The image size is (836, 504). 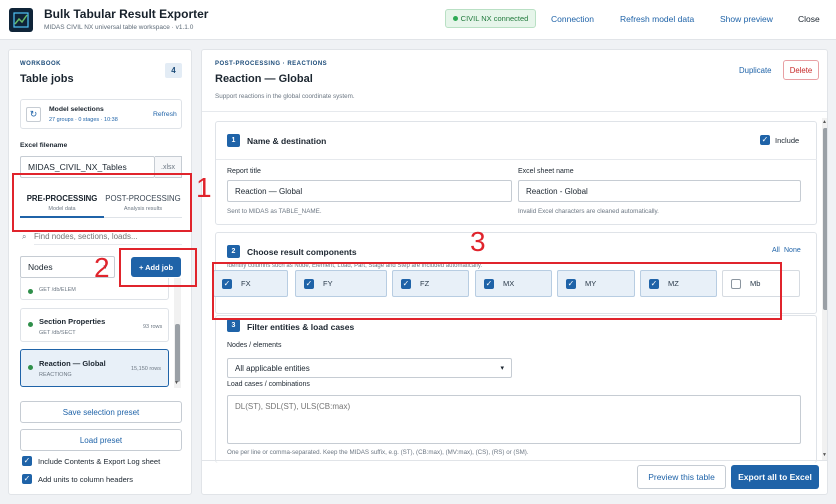 What do you see at coordinates (76, 109) in the screenshot?
I see `model-selections-title: Model selections` at bounding box center [76, 109].